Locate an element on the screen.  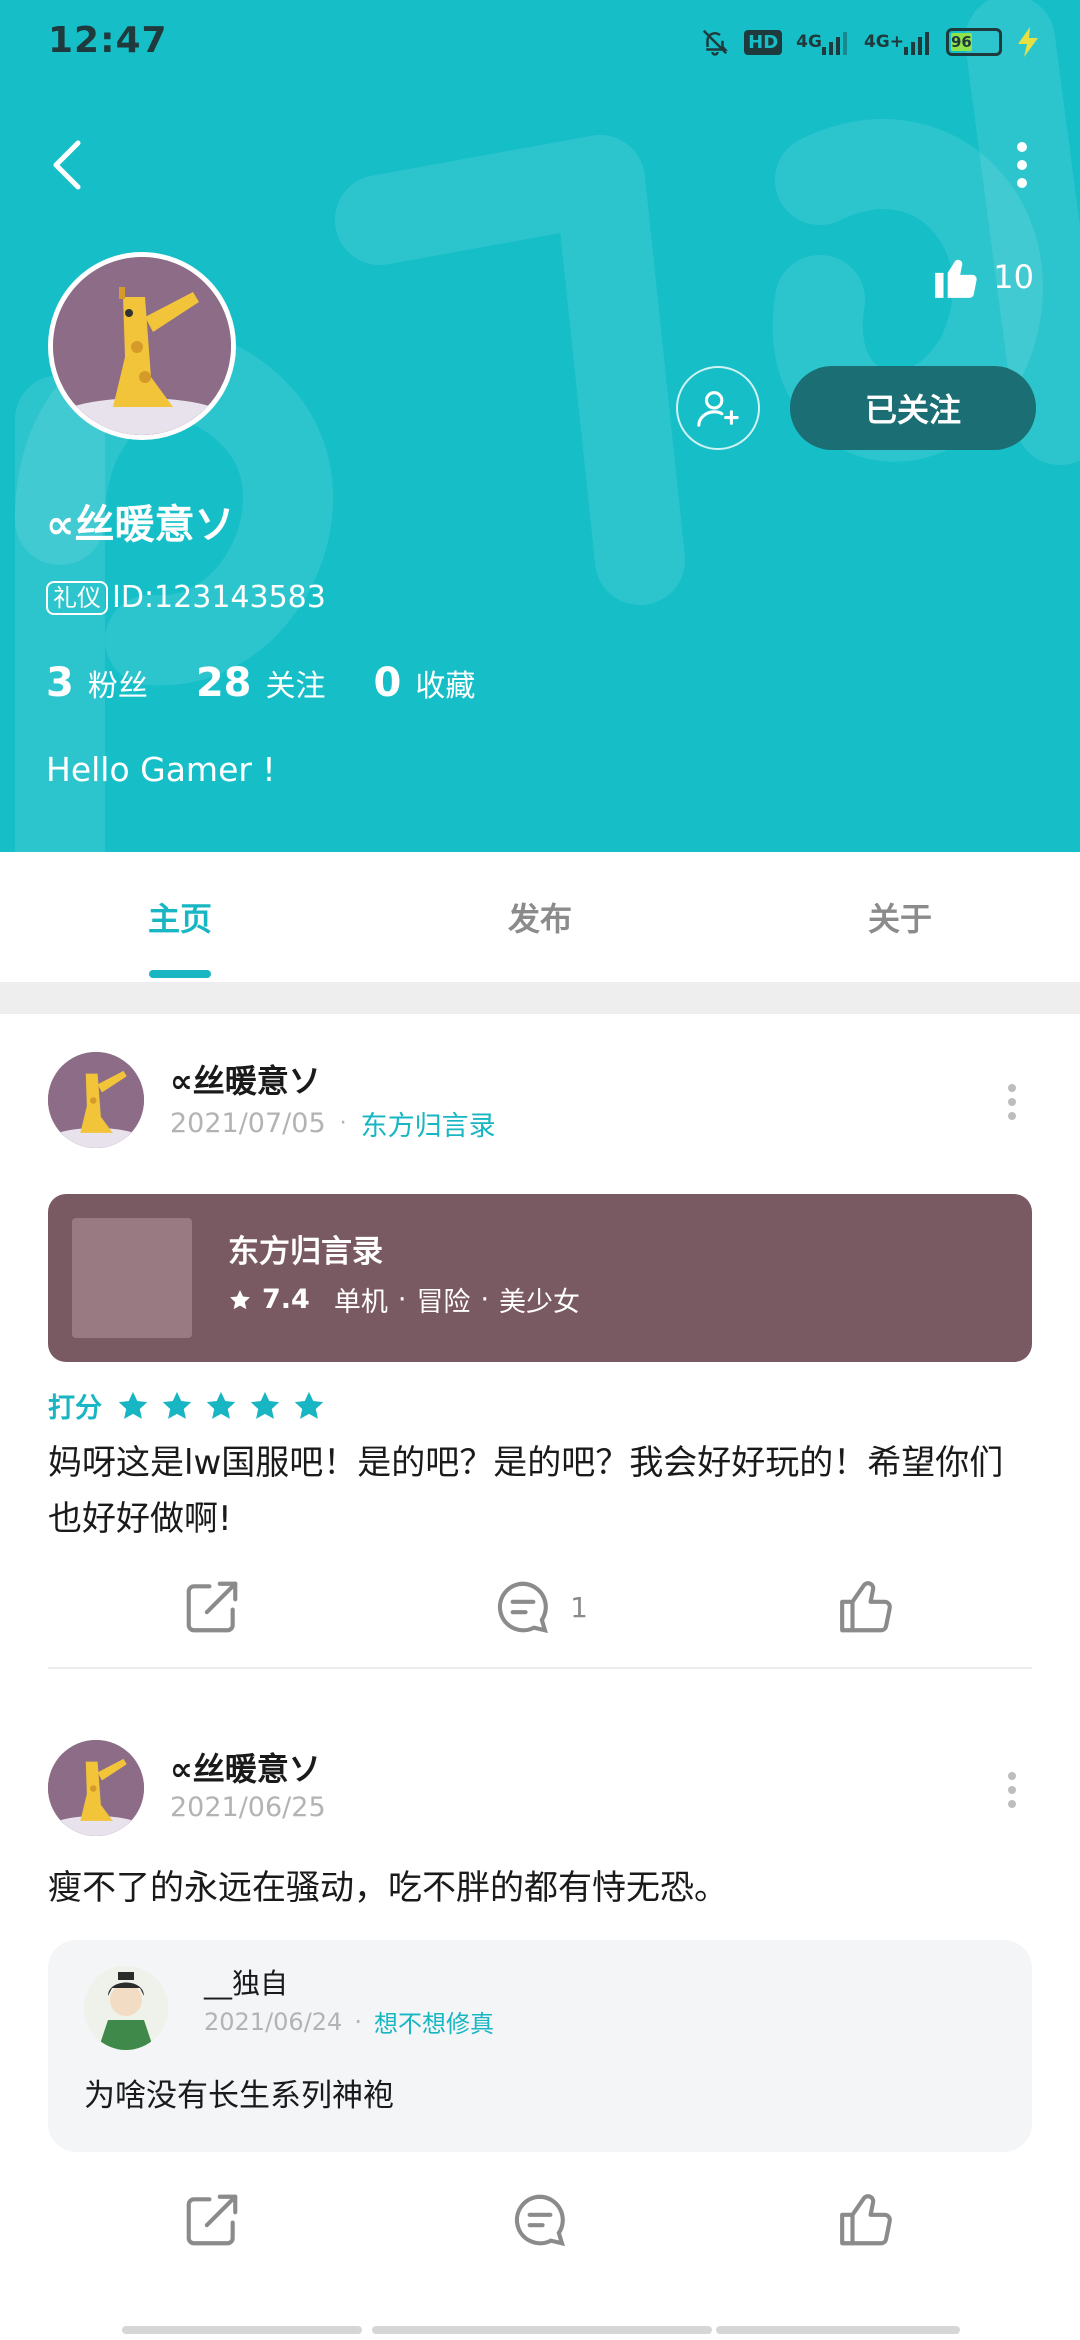
back-button is located at coordinates (68, 165).